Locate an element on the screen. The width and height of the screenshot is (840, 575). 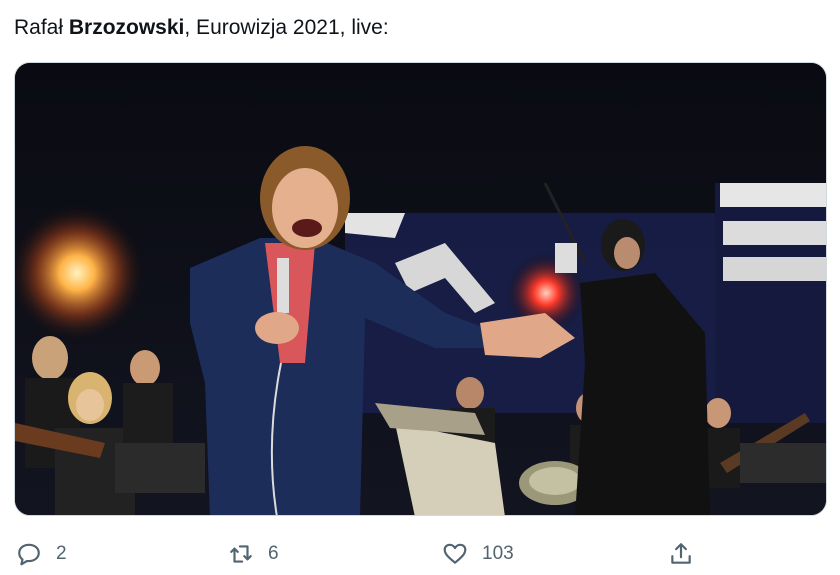
like-count: 103 is located at coordinates (498, 553).